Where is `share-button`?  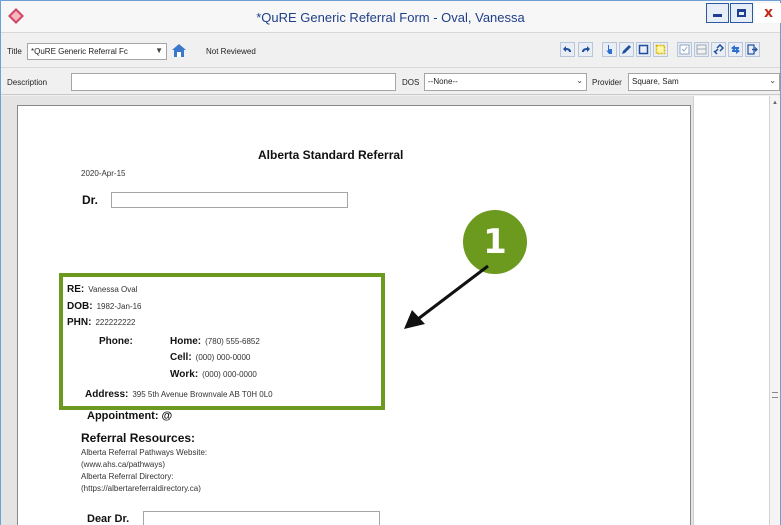 share-button is located at coordinates (735, 49).